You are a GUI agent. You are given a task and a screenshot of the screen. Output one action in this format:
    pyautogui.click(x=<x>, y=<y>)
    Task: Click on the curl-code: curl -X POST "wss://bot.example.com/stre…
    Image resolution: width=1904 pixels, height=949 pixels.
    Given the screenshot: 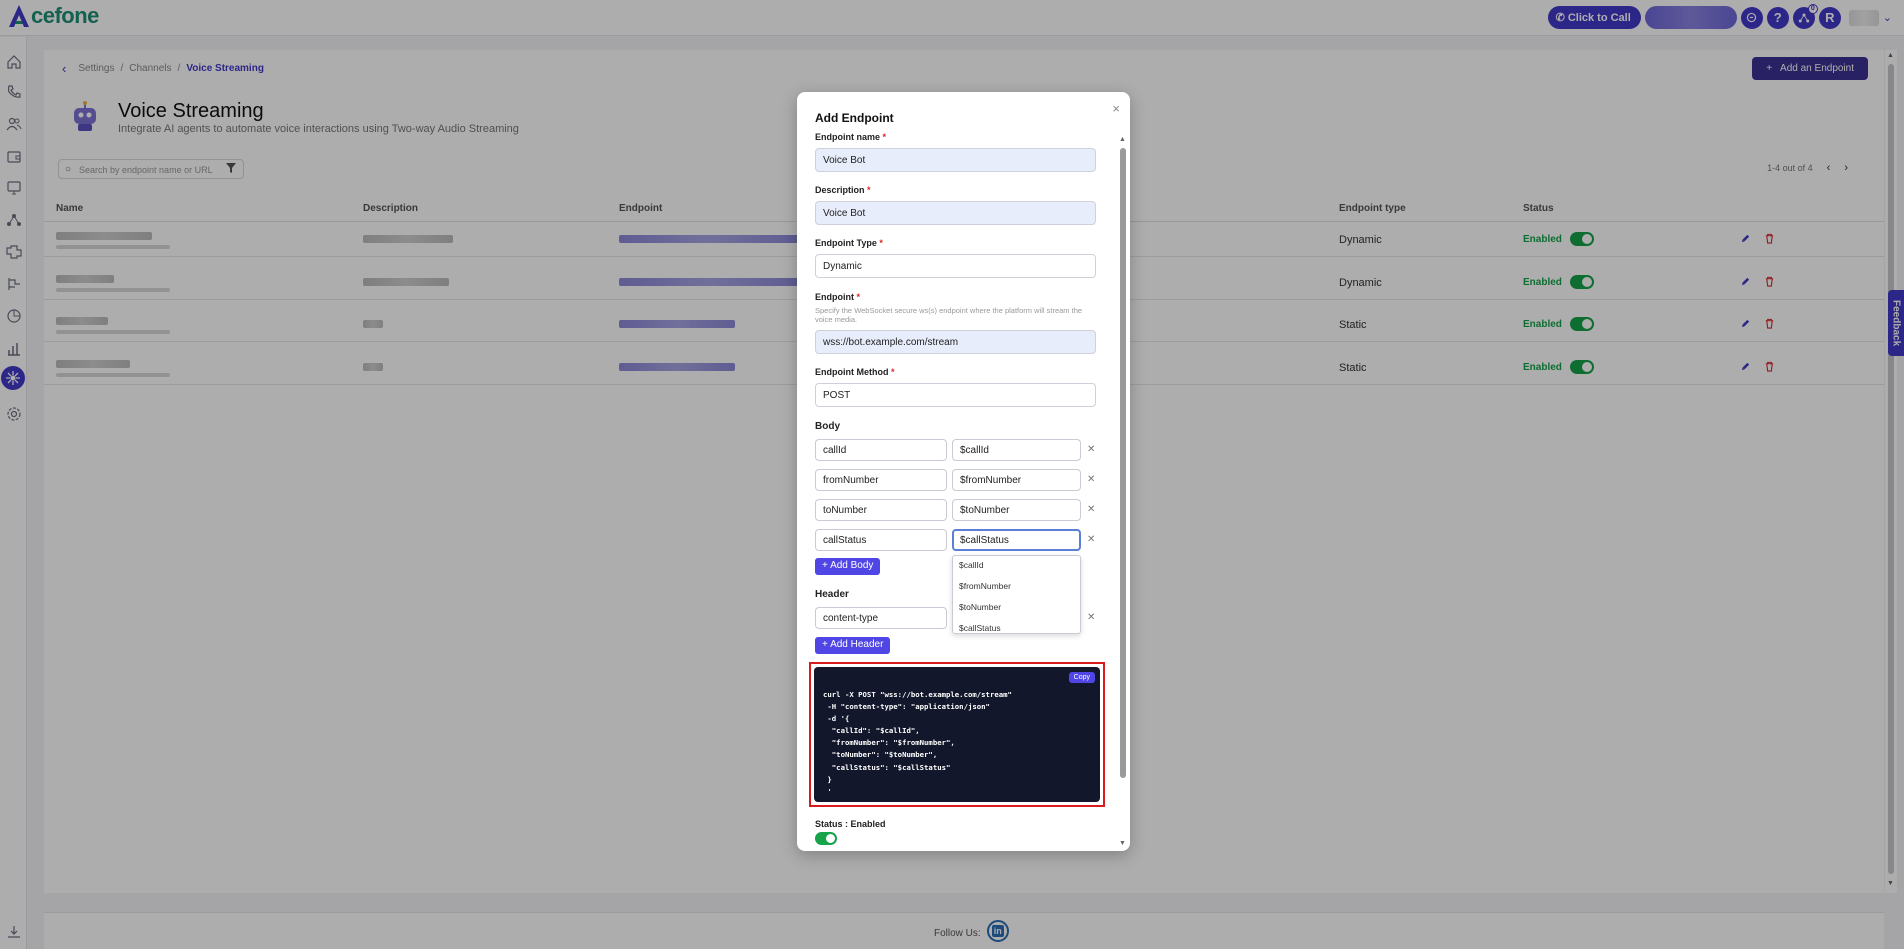 What is the action you would take?
    pyautogui.click(x=917, y=743)
    